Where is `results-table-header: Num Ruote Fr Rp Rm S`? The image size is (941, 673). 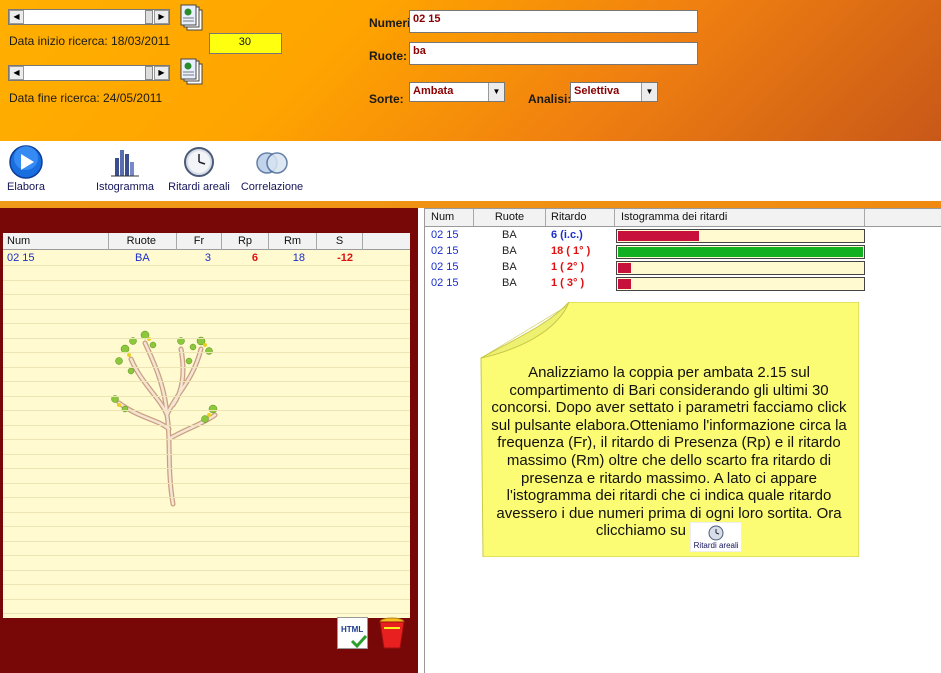
results-table-header: Num Ruote Fr Rp Rm S is located at coordinates (206, 241).